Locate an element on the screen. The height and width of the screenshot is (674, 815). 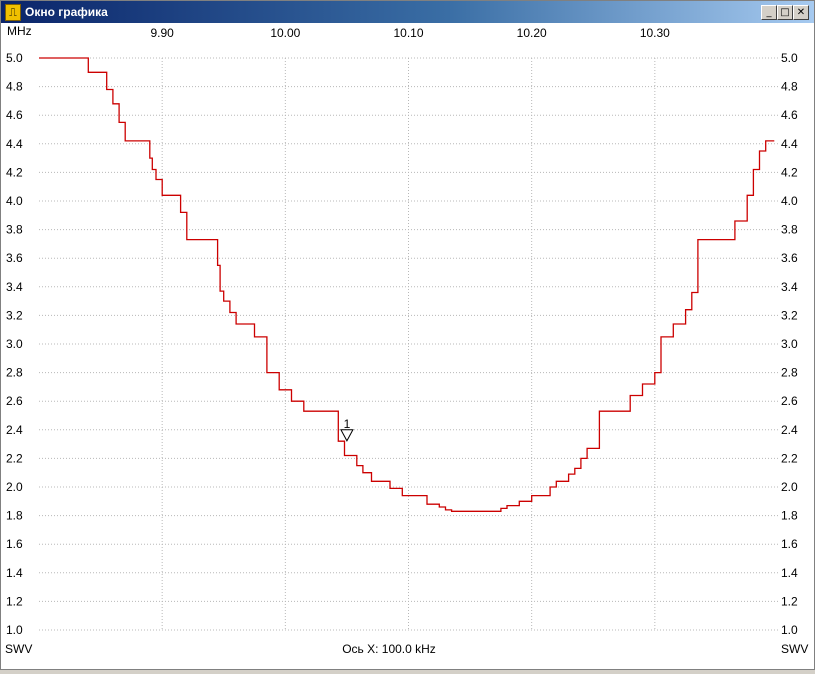
x-tick-label: 10.10 is located at coordinates (408, 33).